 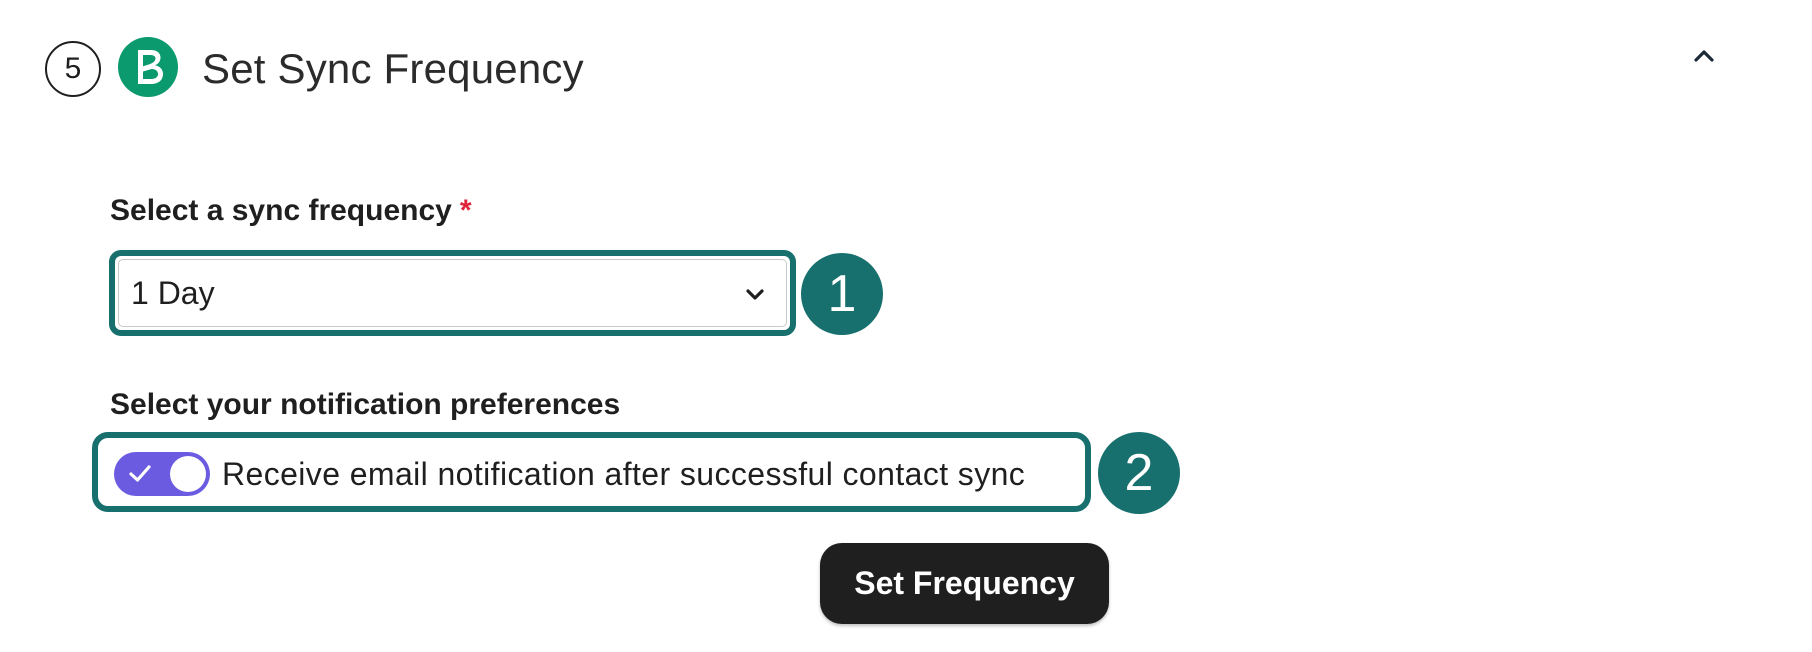 I want to click on step-number-badge: 5, so click(x=73, y=69).